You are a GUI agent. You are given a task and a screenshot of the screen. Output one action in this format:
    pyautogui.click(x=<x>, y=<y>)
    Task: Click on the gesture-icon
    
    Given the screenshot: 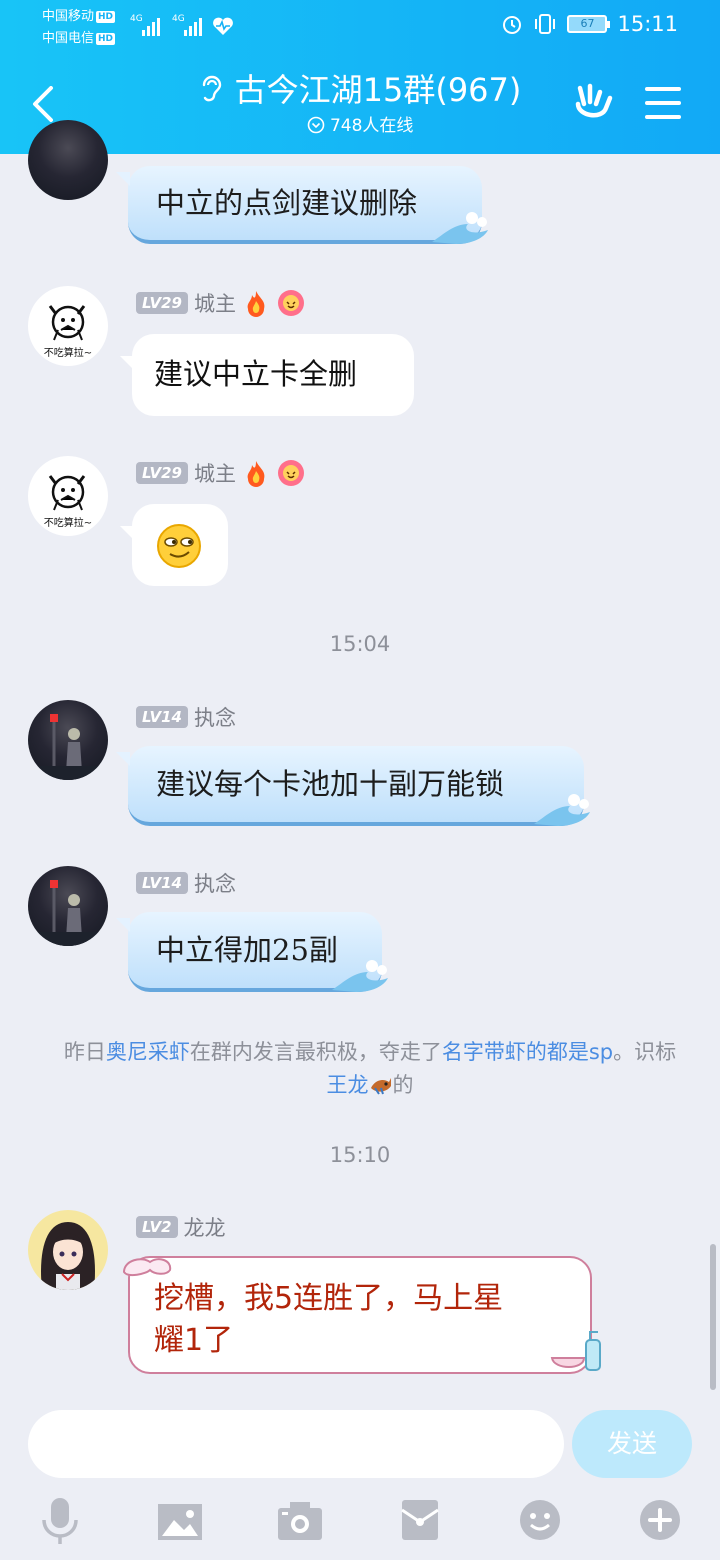 What is the action you would take?
    pyautogui.click(x=593, y=102)
    